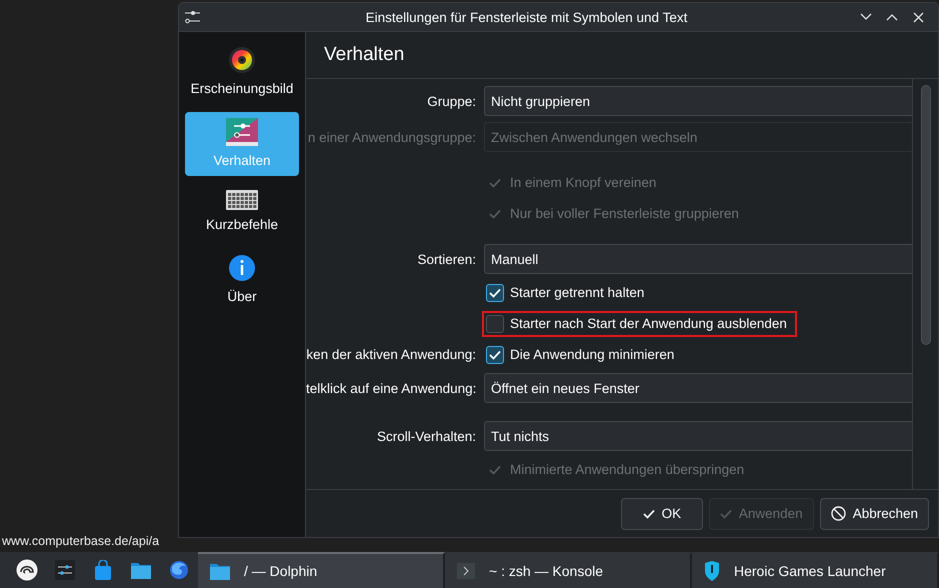 This screenshot has height=588, width=939. Describe the element at coordinates (321, 570) in the screenshot. I see `task-button: / — Dolphin` at that location.